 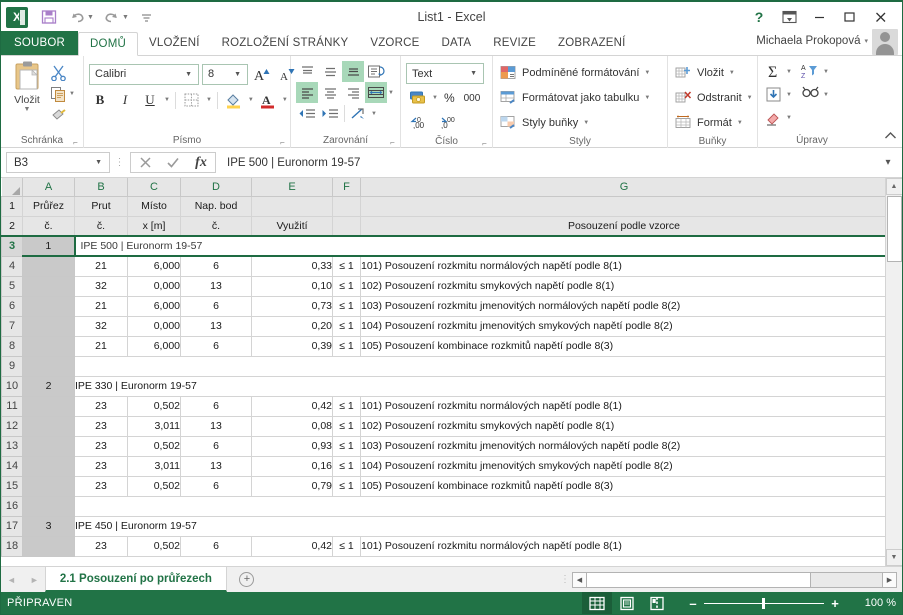 What do you see at coordinates (392, 142) in the screenshot?
I see `alignment-dialog-launcher-icon: ⌐` at bounding box center [392, 142].